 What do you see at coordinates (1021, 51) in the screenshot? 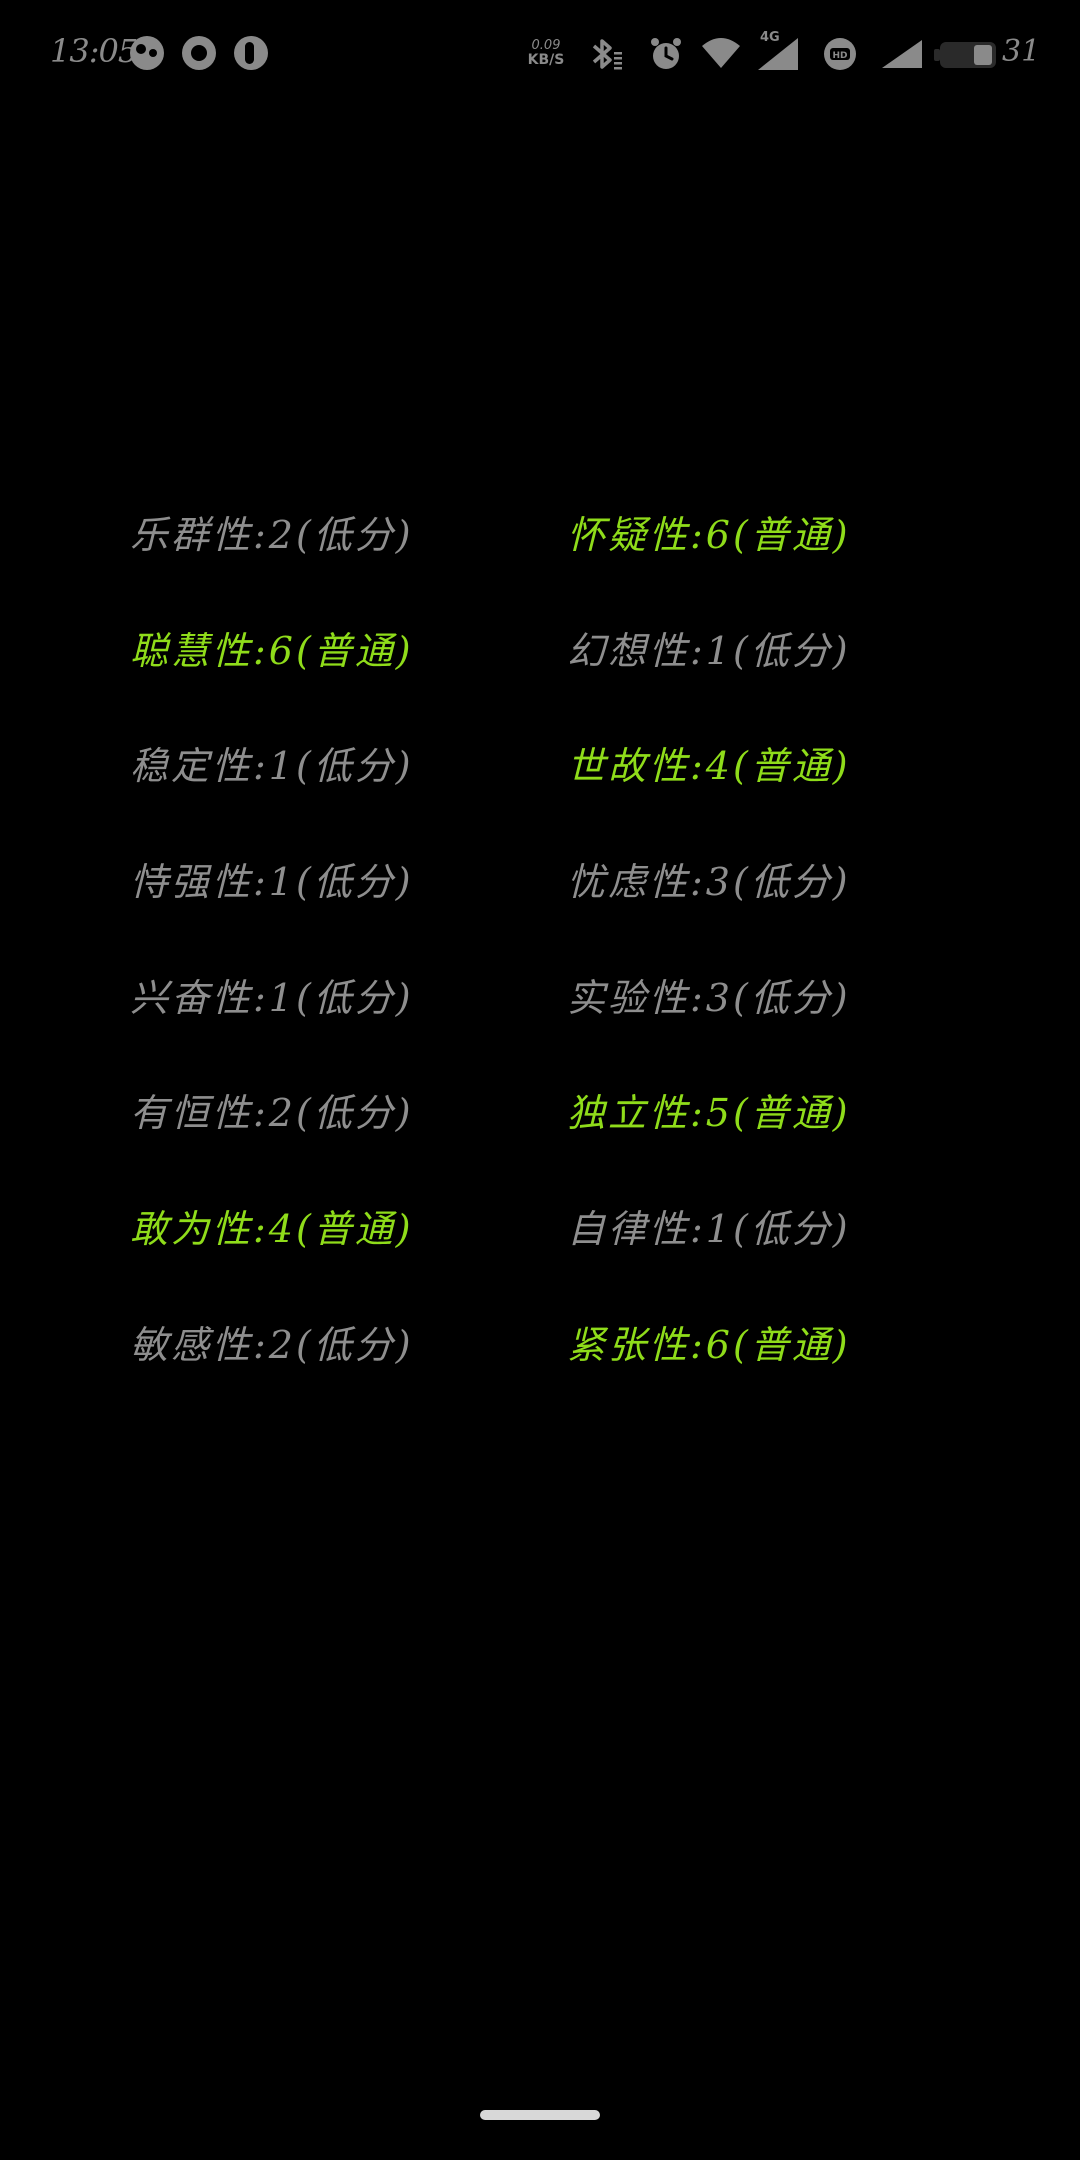
I see `battery-level: 31` at bounding box center [1021, 51].